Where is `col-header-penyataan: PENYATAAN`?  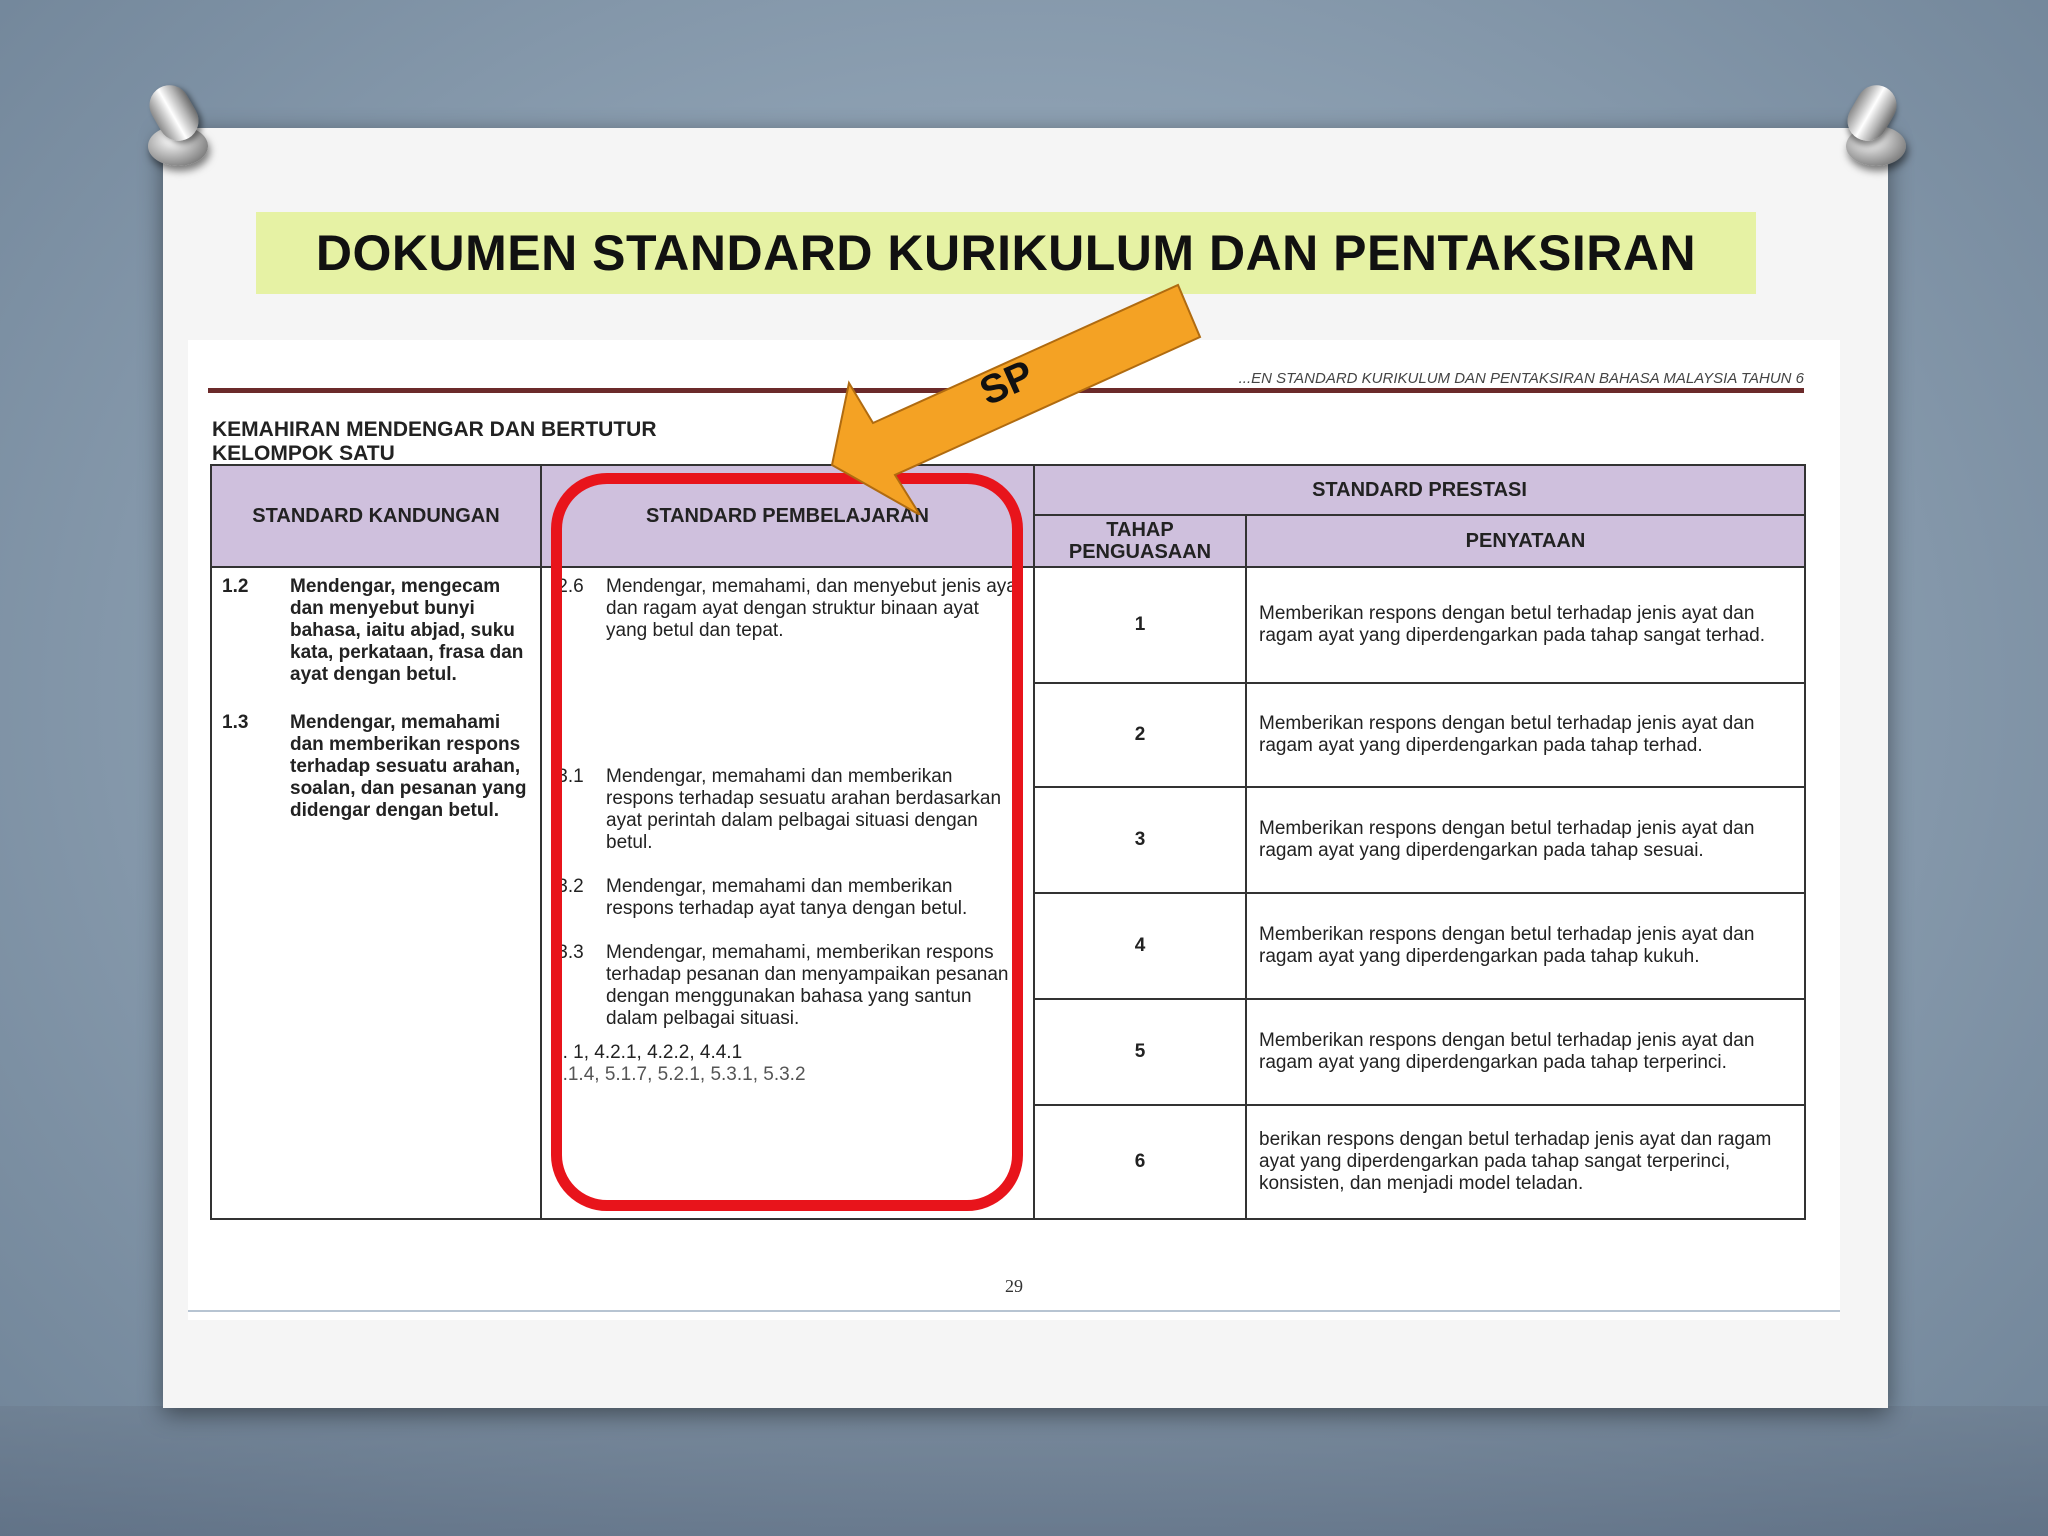 col-header-penyataan: PENYATAAN is located at coordinates (1525, 541).